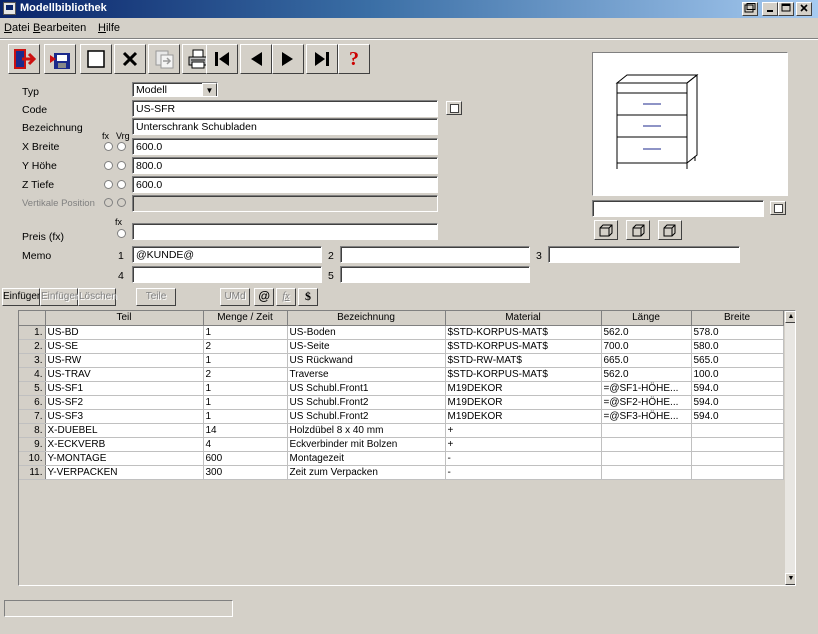 The height and width of the screenshot is (634, 818). What do you see at coordinates (209, 89) in the screenshot?
I see `chevron-down-icon: ▼` at bounding box center [209, 89].